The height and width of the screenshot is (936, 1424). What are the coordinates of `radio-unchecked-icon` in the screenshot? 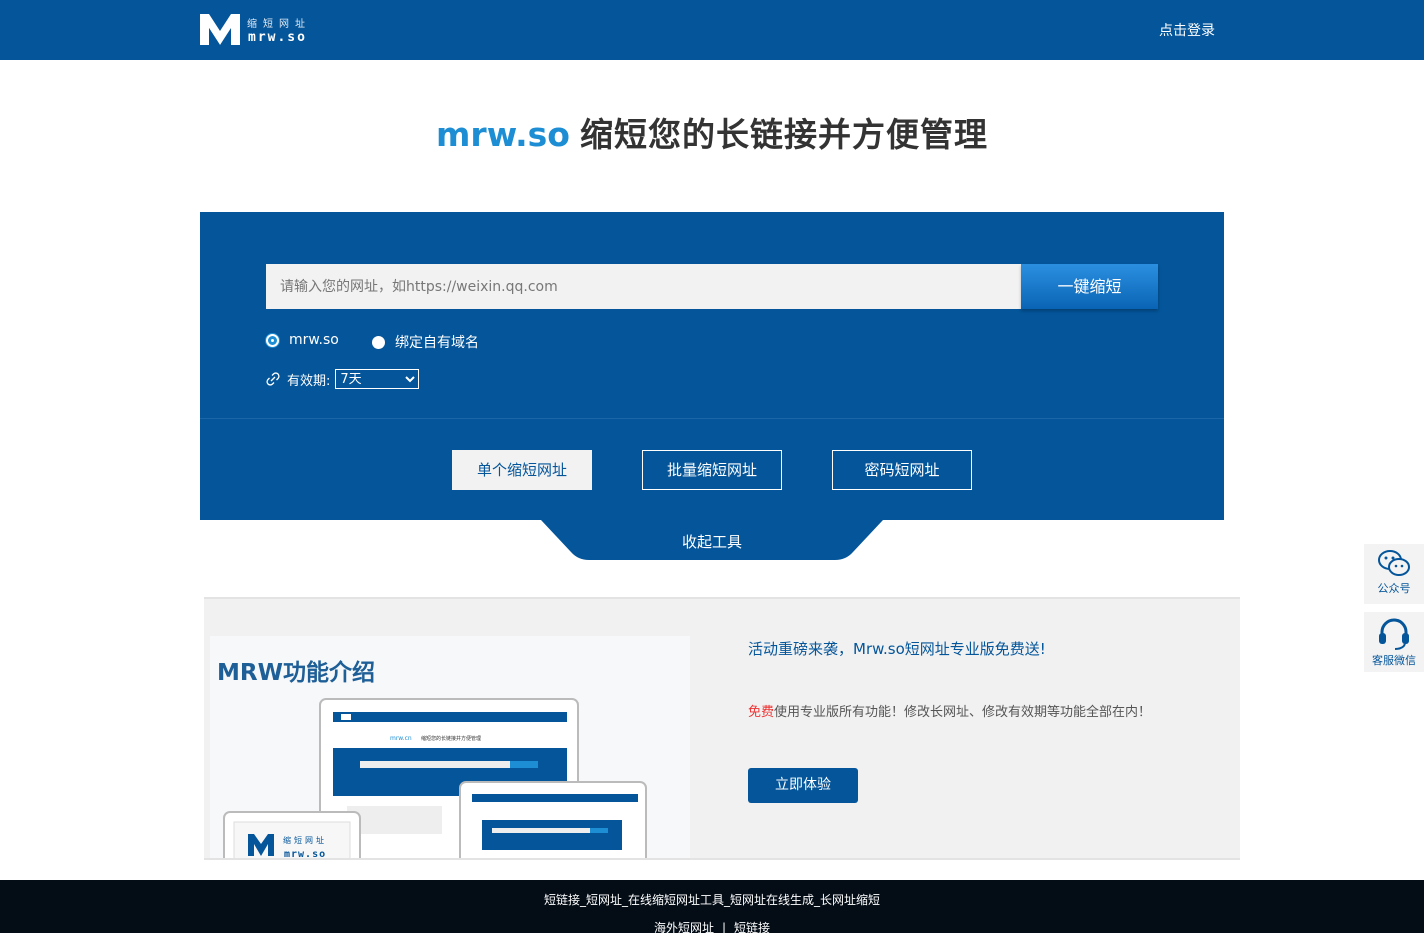 It's located at (378, 342).